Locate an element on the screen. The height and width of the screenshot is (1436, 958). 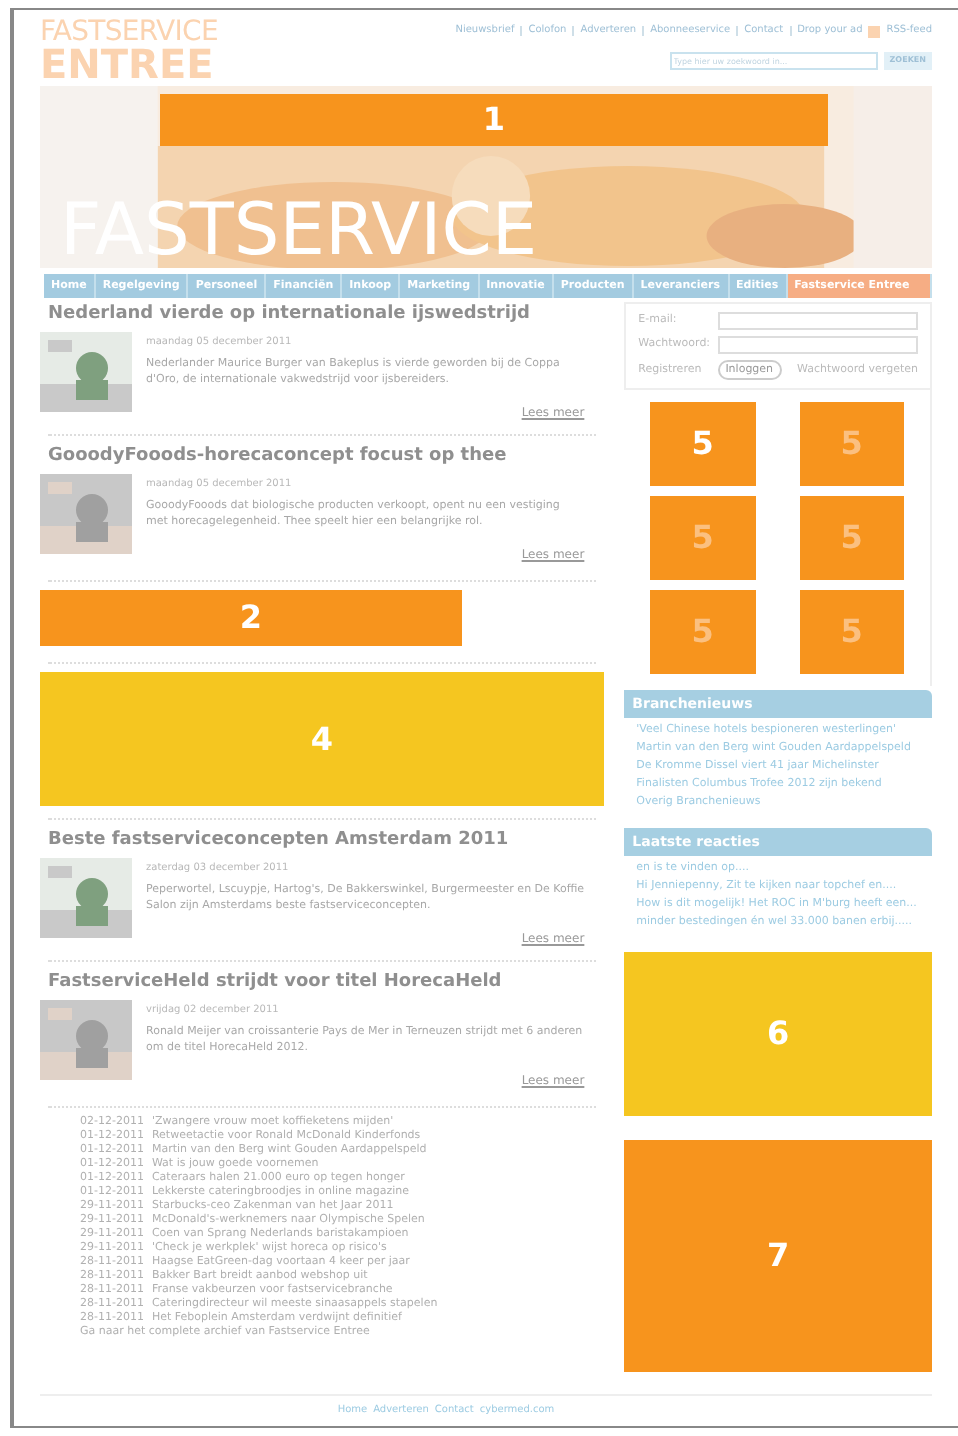
ad-number: 4 is located at coordinates (322, 739).